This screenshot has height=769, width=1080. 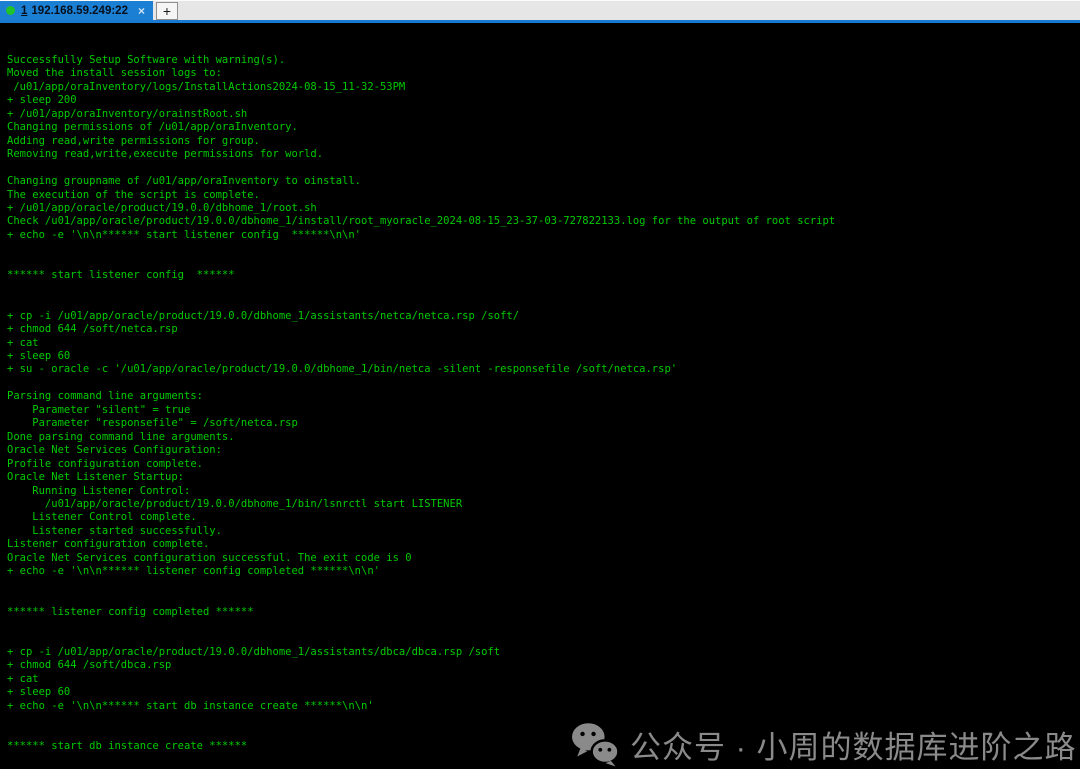 I want to click on tab-index: 1, so click(x=24, y=10).